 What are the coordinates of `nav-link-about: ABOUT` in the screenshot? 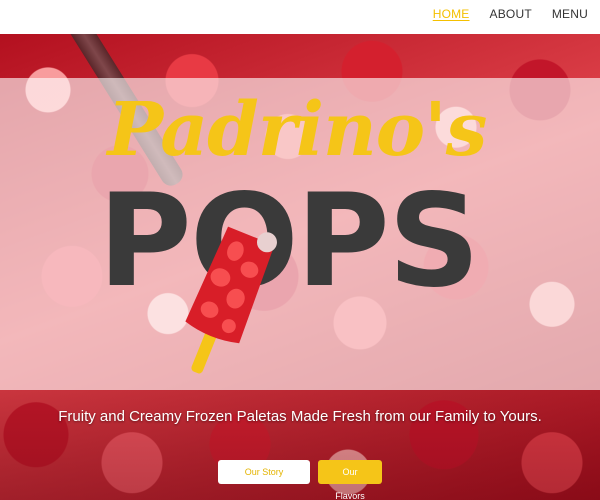 It's located at (511, 14).